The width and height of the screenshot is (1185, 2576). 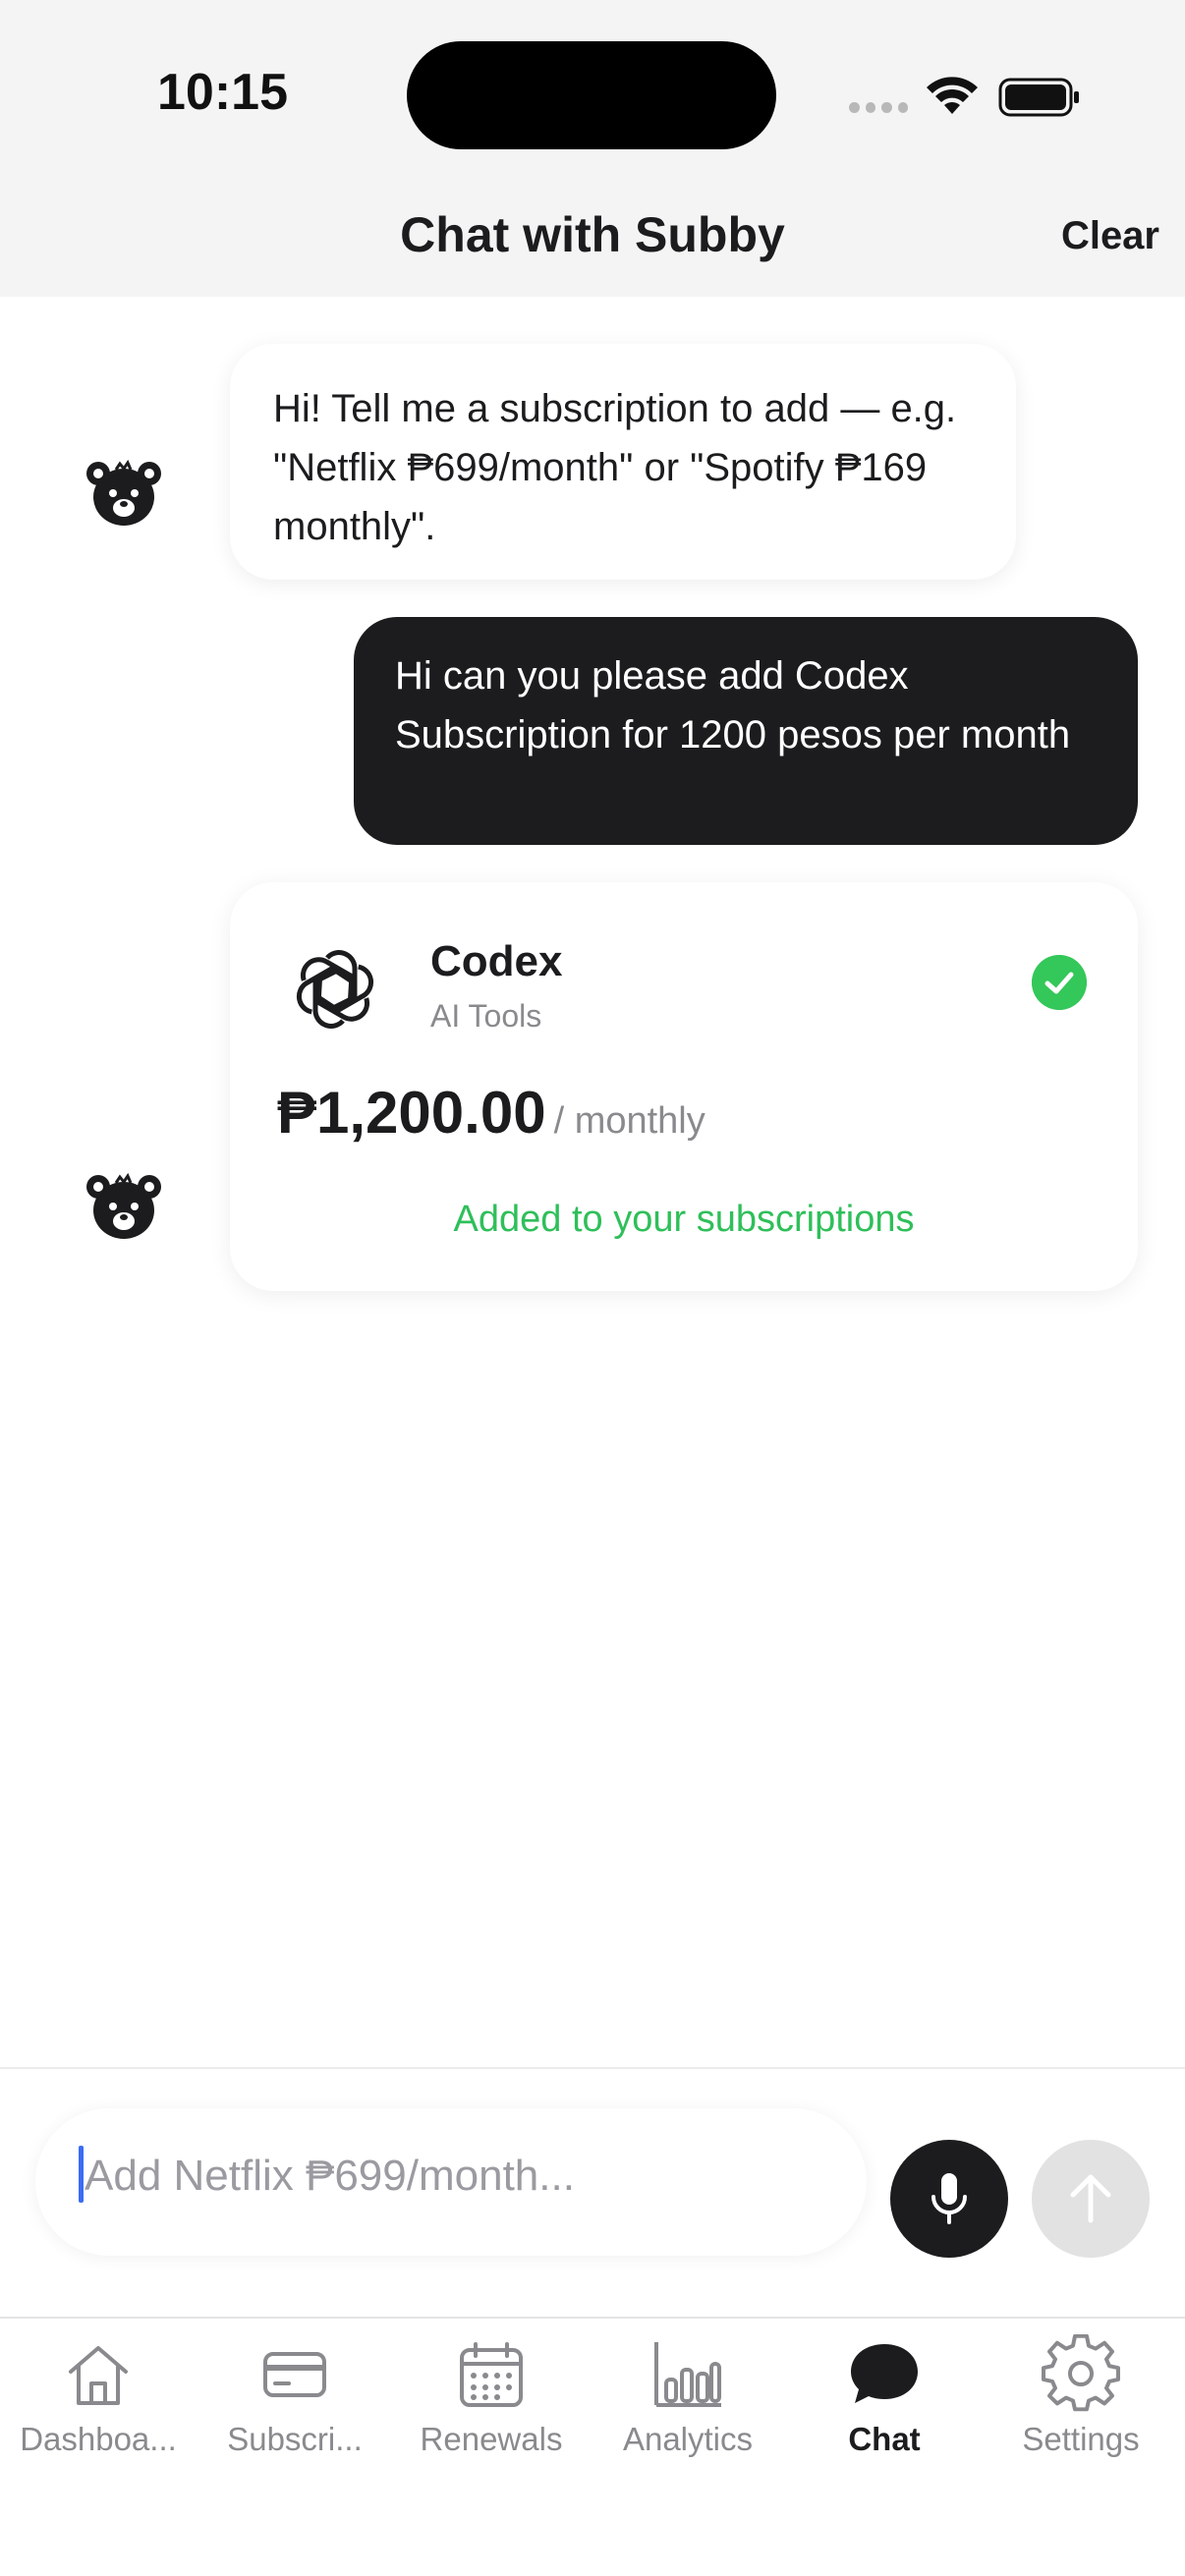 What do you see at coordinates (592, 2318) in the screenshot?
I see `tab-bar-divider` at bounding box center [592, 2318].